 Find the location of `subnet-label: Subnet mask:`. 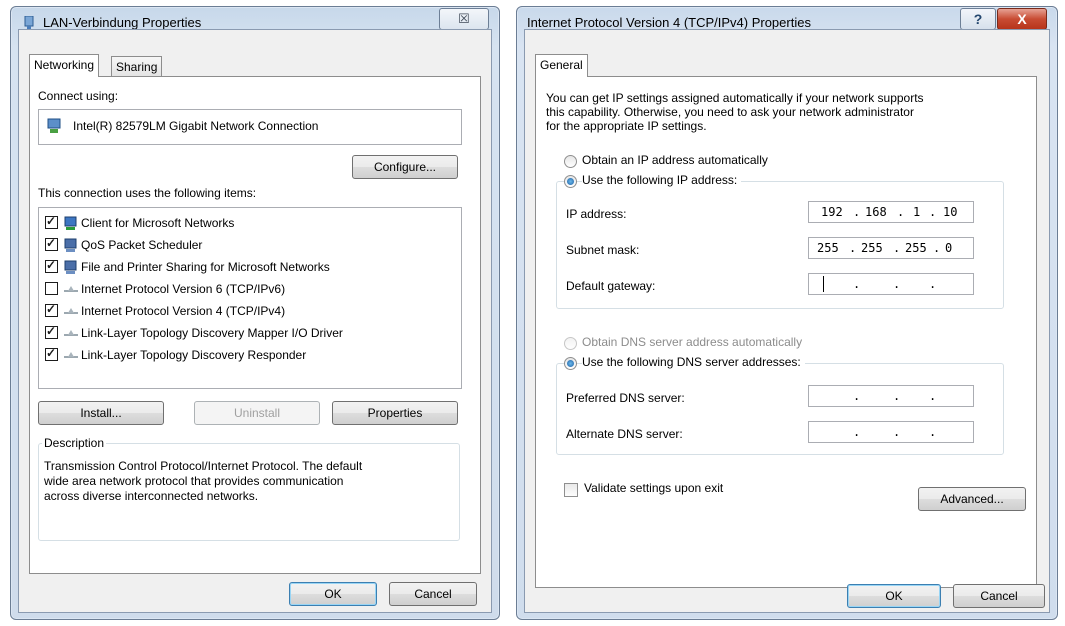

subnet-label: Subnet mask: is located at coordinates (603, 250).